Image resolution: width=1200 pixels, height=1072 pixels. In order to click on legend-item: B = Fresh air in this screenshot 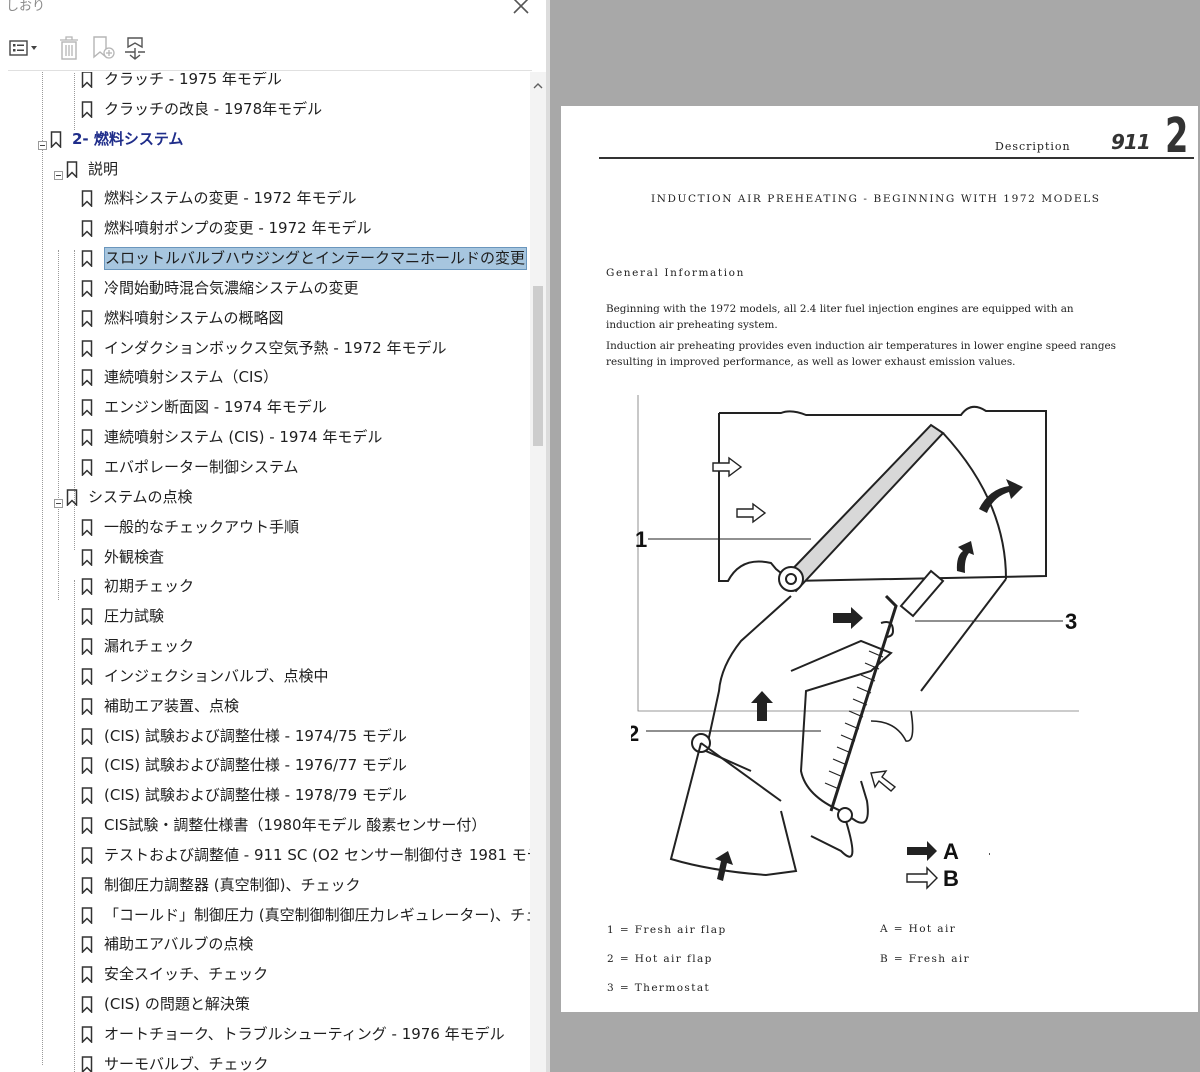, I will do `click(925, 959)`.